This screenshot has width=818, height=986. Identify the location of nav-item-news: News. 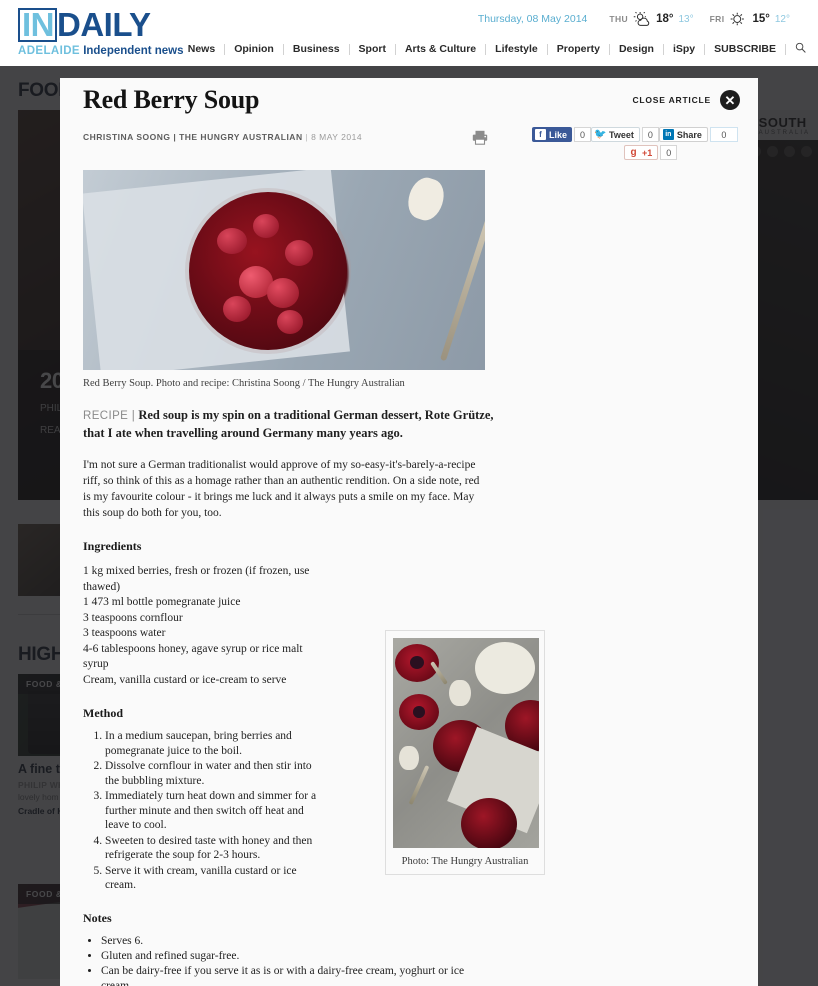
(202, 49).